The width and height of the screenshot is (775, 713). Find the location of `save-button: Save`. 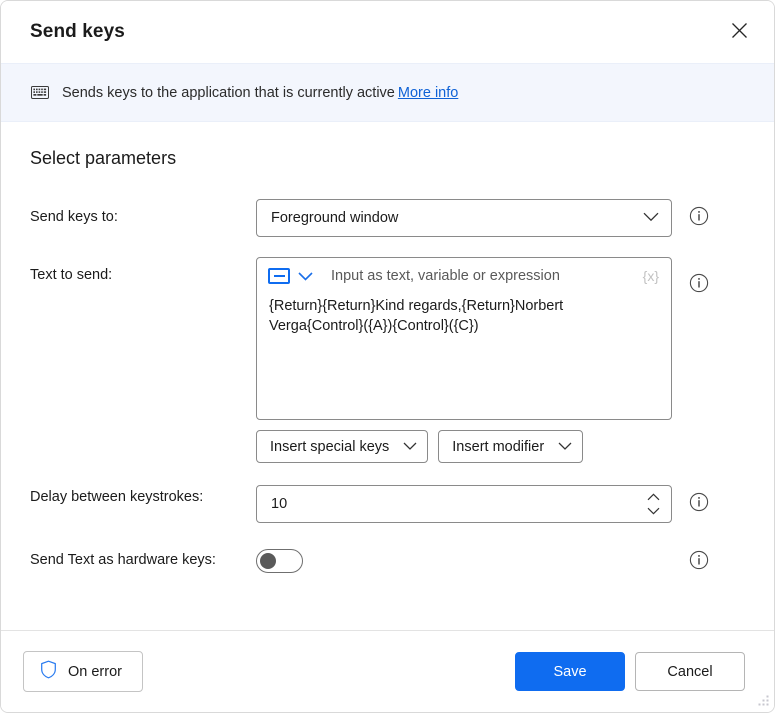

save-button: Save is located at coordinates (570, 671).